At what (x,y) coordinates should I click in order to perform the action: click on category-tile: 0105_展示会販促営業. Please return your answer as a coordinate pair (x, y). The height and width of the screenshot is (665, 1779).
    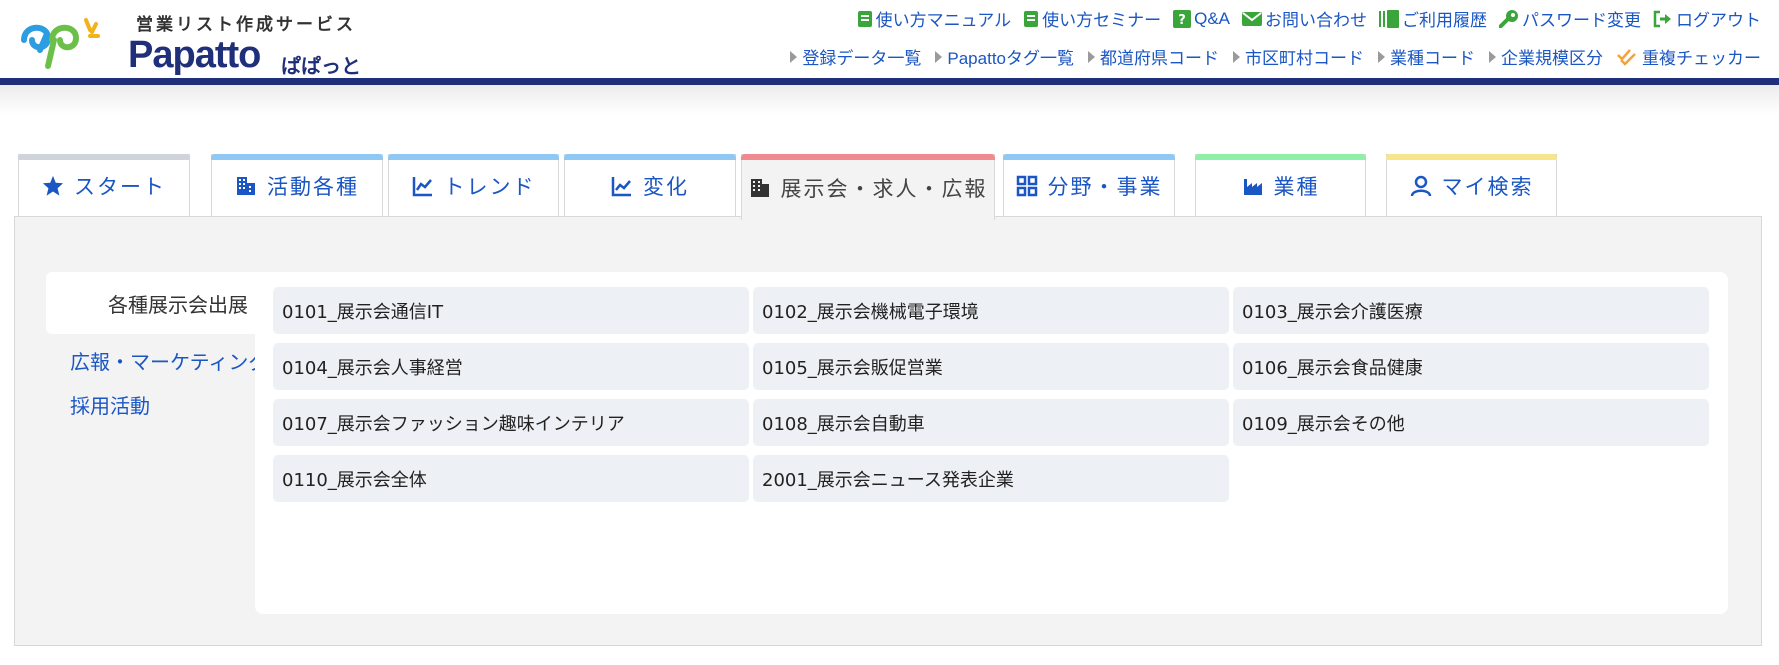
    Looking at the image, I should click on (991, 366).